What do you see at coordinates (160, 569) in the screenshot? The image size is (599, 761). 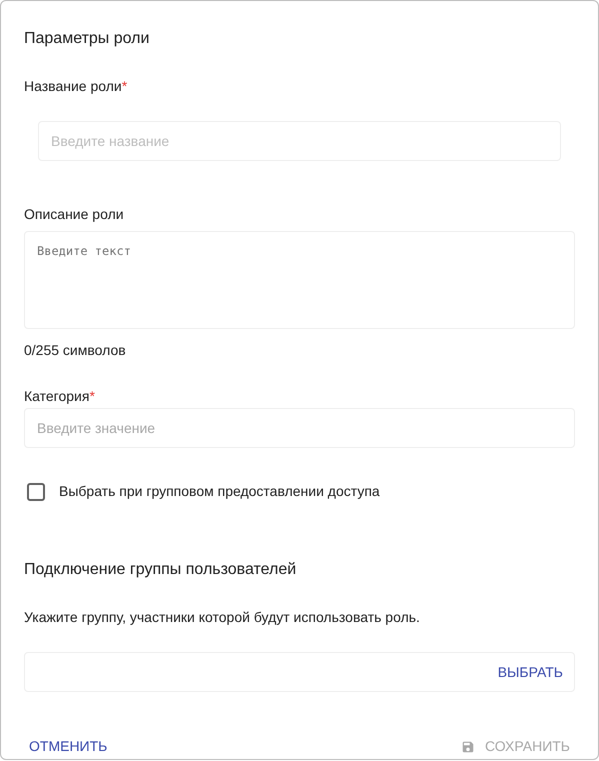 I see `section-title: Подключение группы пользователей` at bounding box center [160, 569].